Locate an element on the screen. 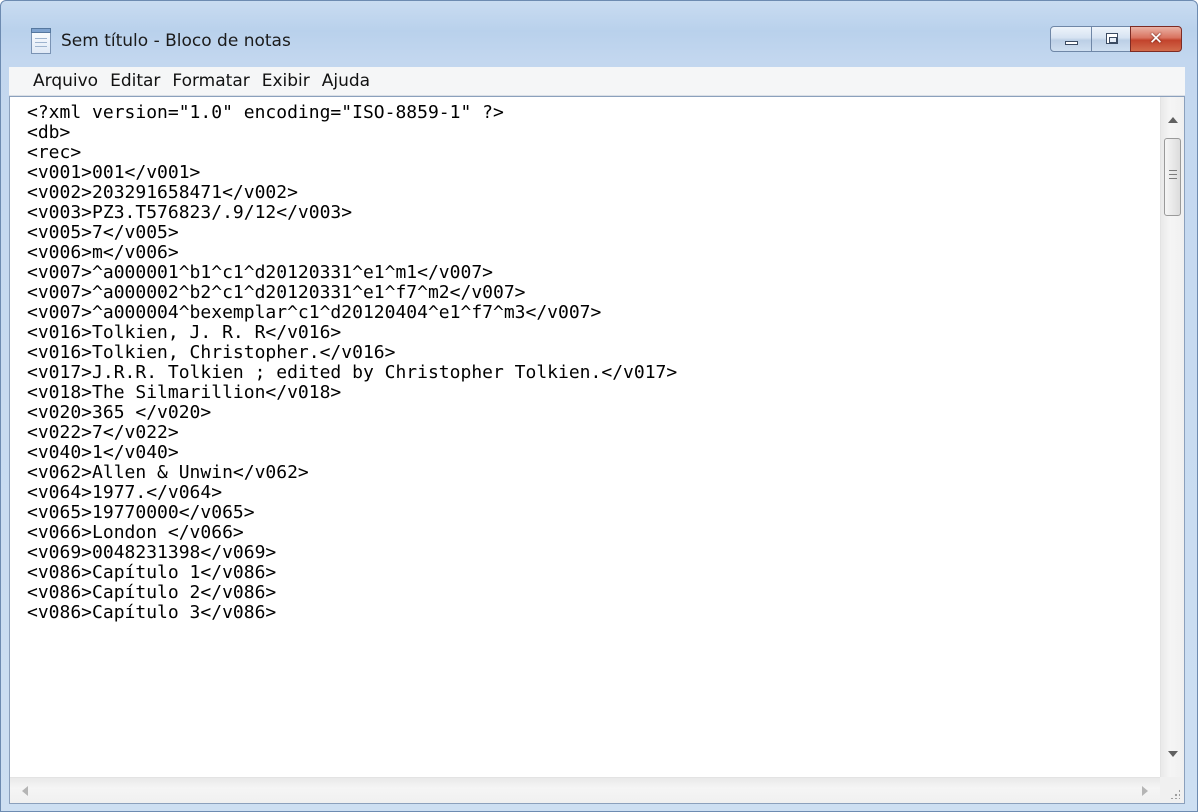 The height and width of the screenshot is (812, 1198). menu-exibir: Exibir is located at coordinates (286, 81).